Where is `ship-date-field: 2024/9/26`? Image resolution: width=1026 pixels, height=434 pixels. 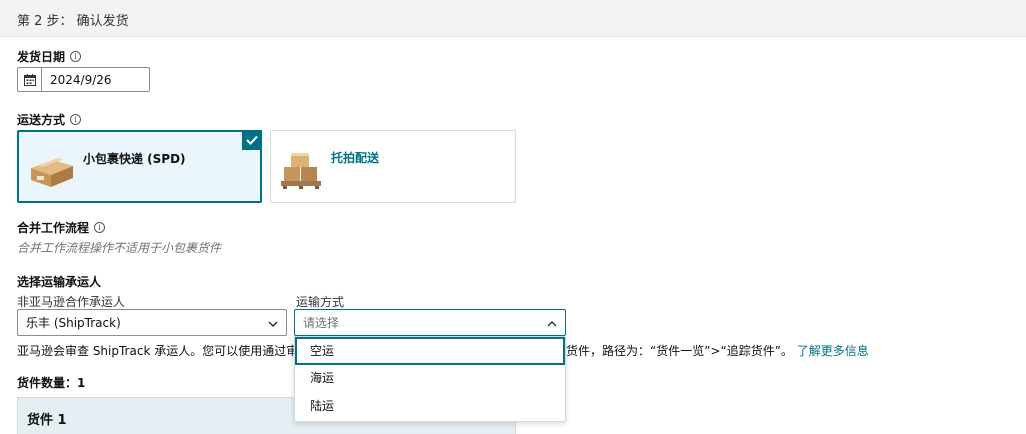 ship-date-field: 2024/9/26 is located at coordinates (83, 79).